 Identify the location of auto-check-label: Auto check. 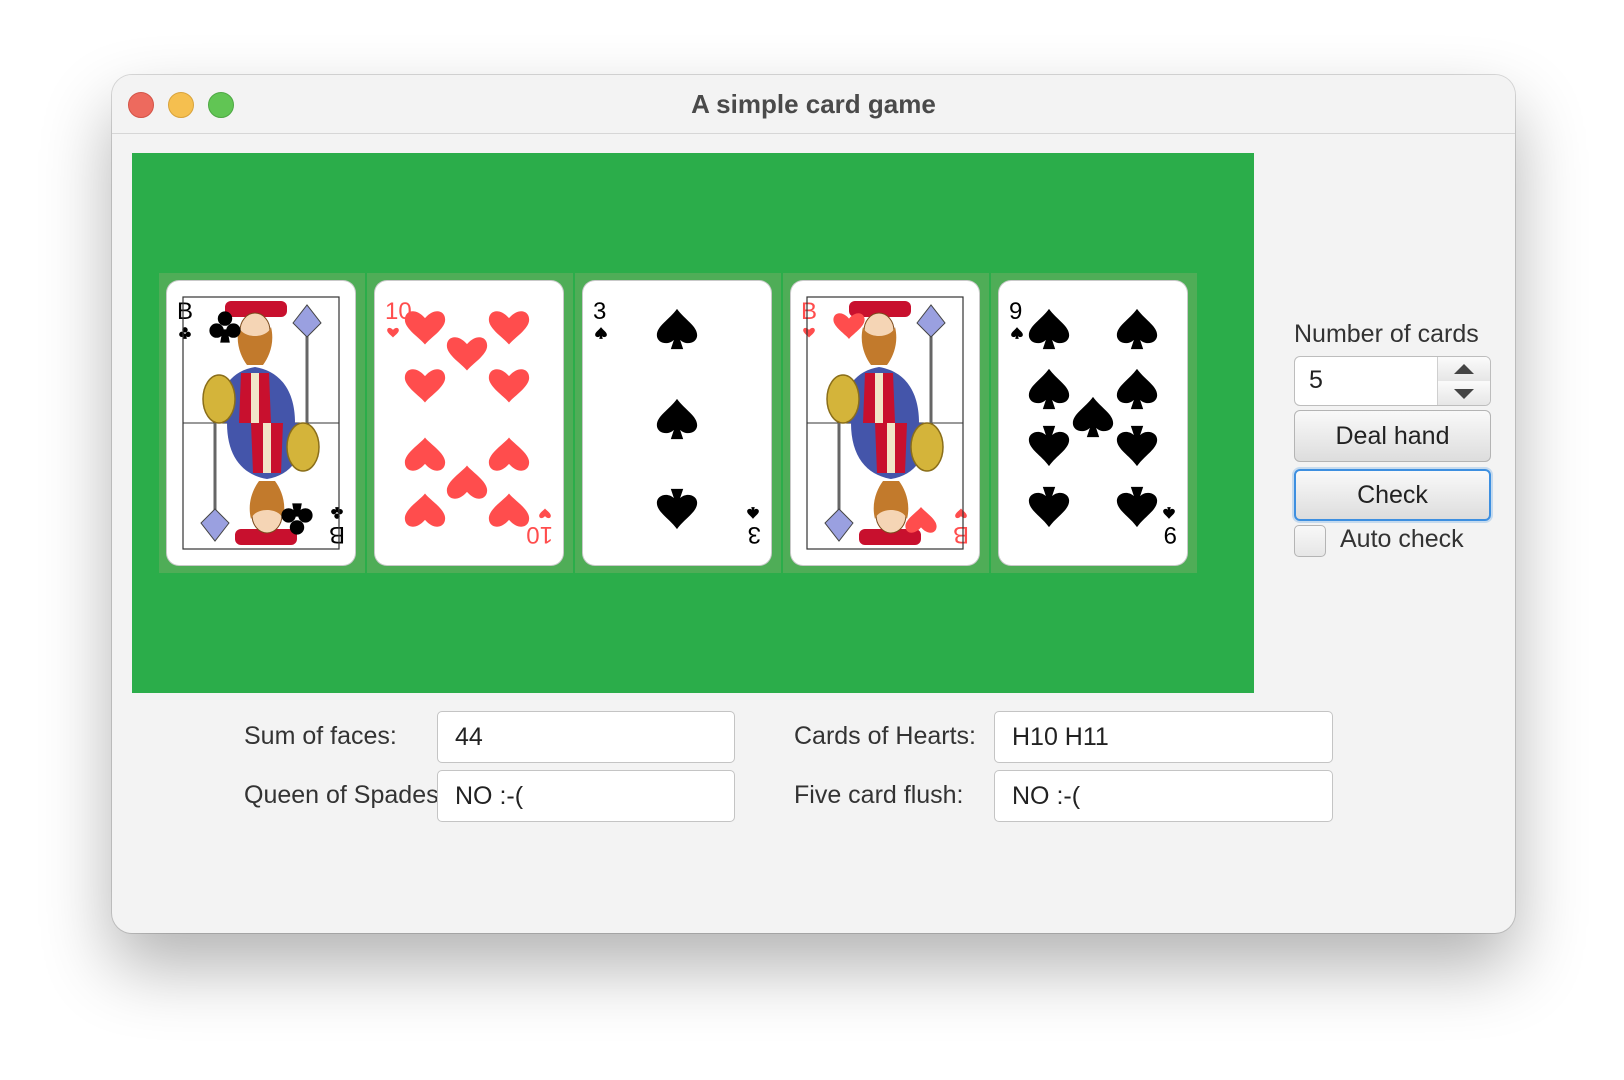
(1402, 539).